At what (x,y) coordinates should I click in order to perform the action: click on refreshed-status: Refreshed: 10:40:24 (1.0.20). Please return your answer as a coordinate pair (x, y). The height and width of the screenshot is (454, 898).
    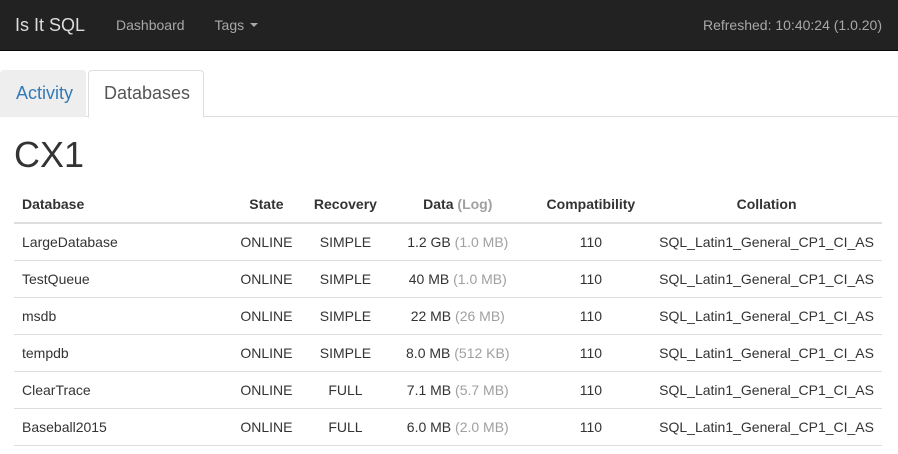
    Looking at the image, I should click on (792, 25).